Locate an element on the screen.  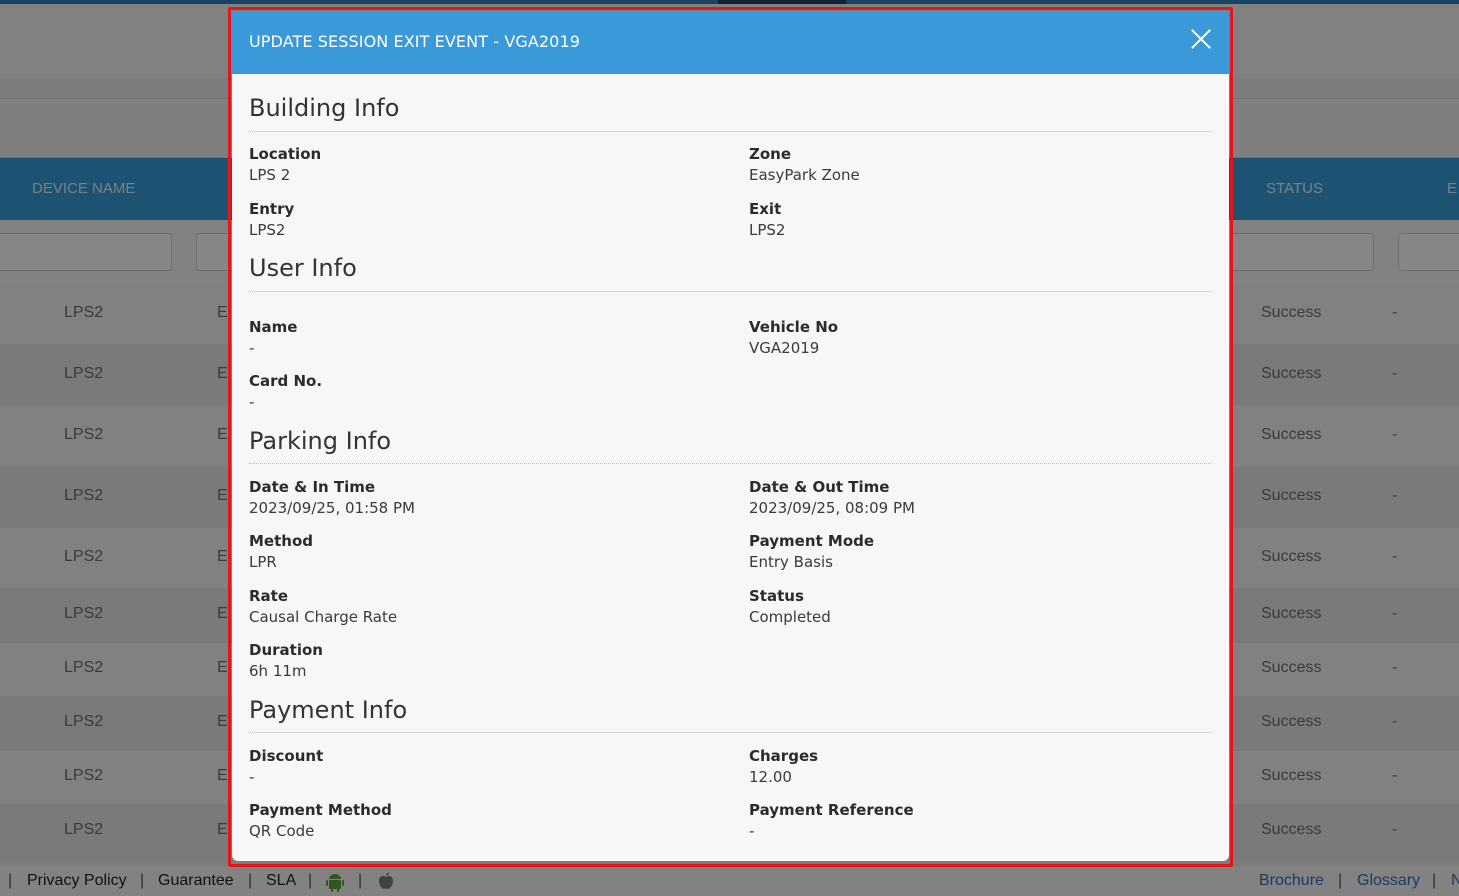
field-value: Entry Basis is located at coordinates (791, 562).